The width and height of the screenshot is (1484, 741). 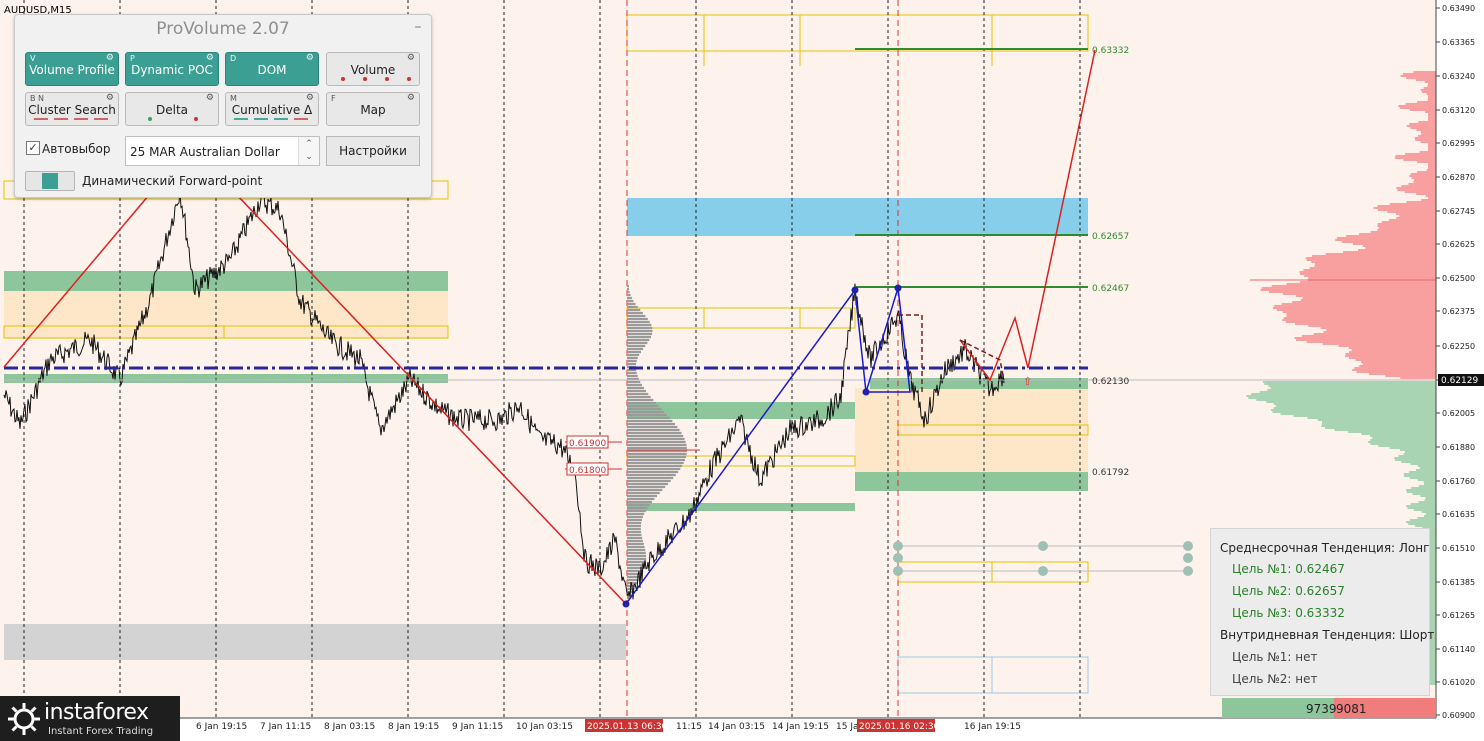 What do you see at coordinates (1458, 244) in the screenshot?
I see `price-tick-label: 0.62625` at bounding box center [1458, 244].